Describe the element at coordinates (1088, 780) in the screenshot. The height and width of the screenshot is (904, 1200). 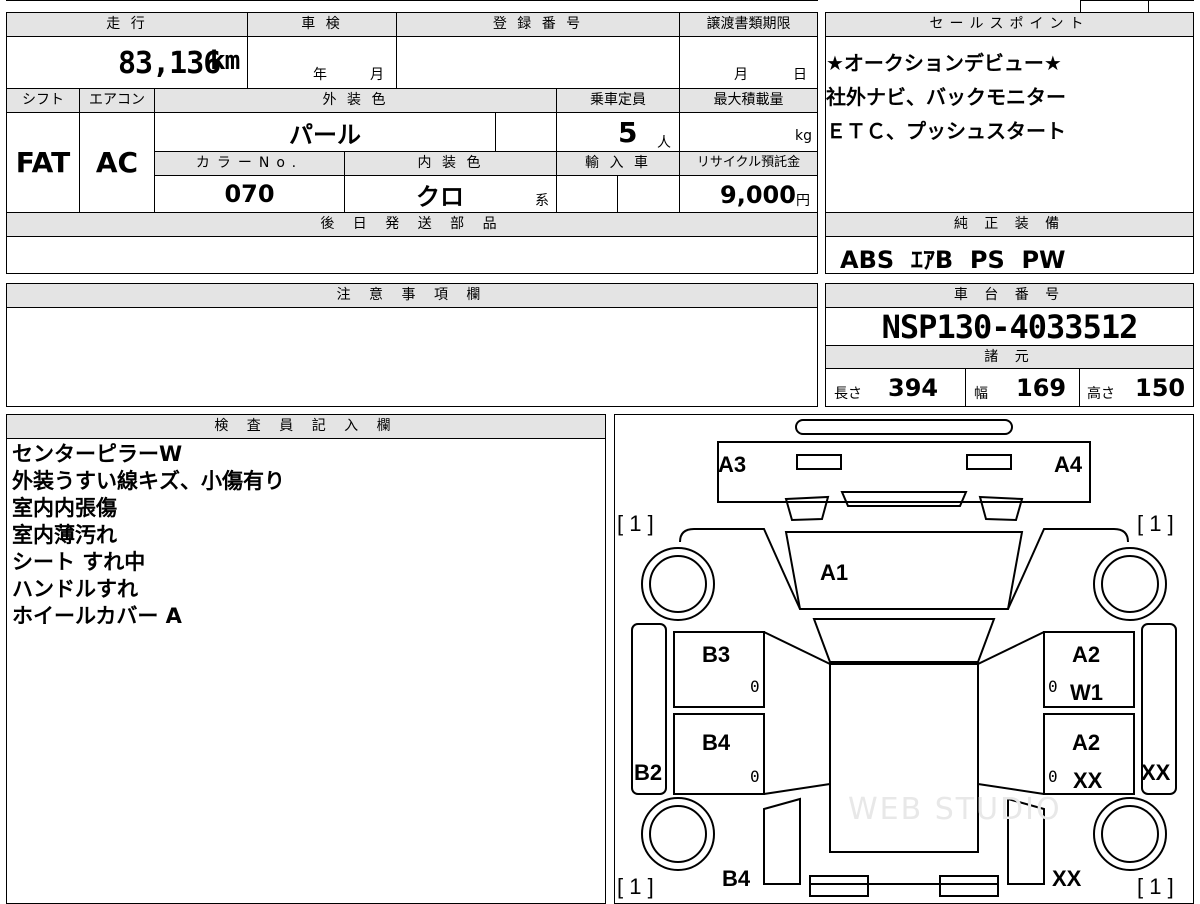
I see `damage-mark-xx-mid: XX` at that location.